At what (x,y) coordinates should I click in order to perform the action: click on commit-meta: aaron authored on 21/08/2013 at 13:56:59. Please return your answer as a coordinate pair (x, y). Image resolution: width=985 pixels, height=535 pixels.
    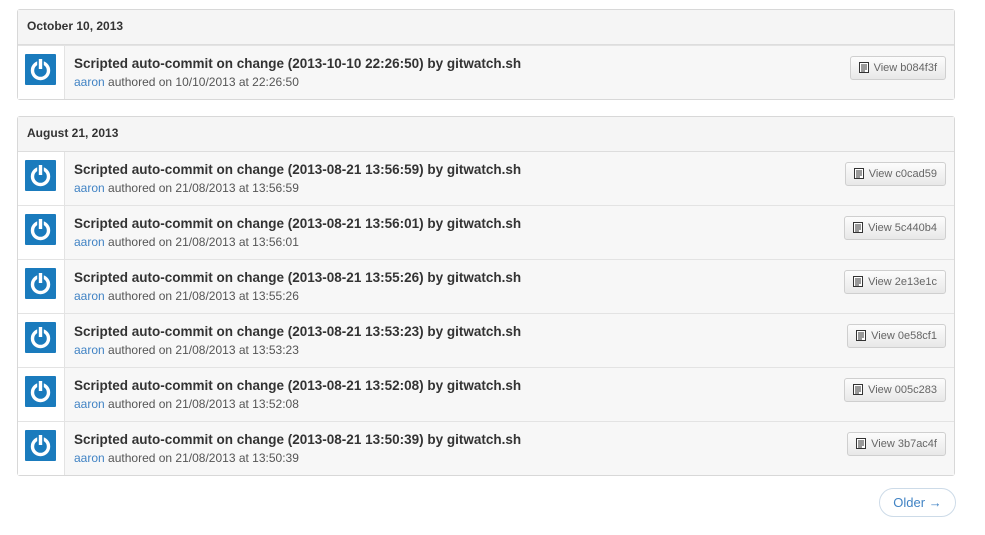
    Looking at the image, I should click on (186, 188).